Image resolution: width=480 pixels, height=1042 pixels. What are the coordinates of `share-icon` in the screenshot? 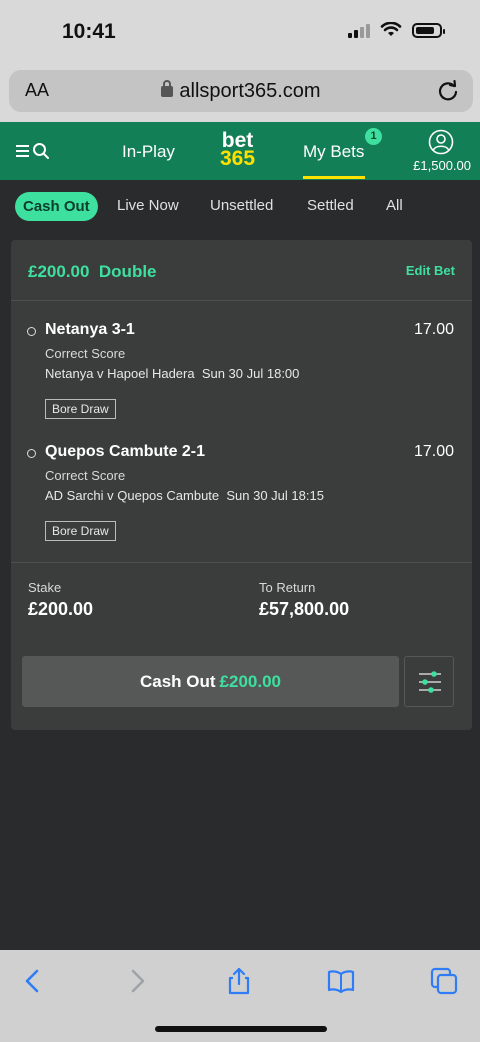 It's located at (239, 981).